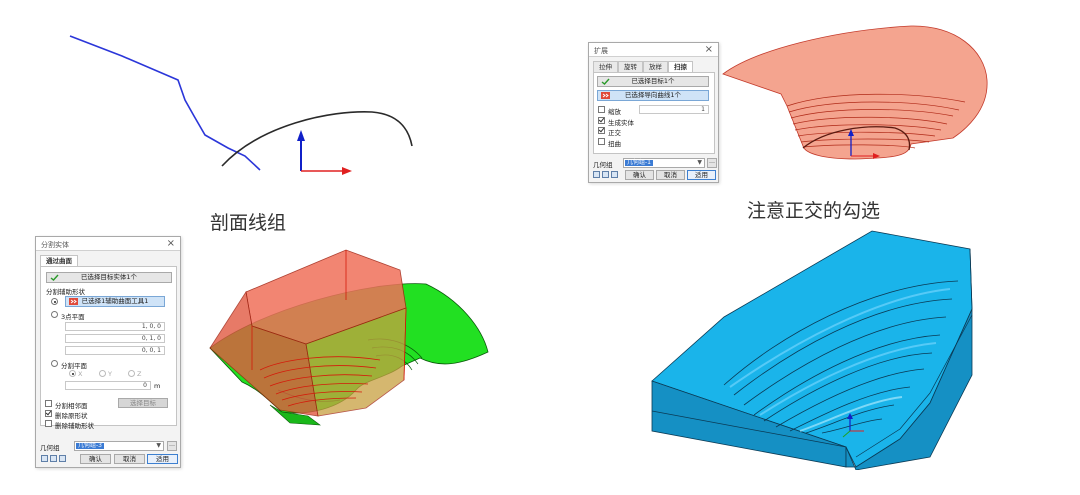 The image size is (1080, 495). What do you see at coordinates (108, 244) in the screenshot?
I see `dialog-titlebar: 分割实体 ×` at bounding box center [108, 244].